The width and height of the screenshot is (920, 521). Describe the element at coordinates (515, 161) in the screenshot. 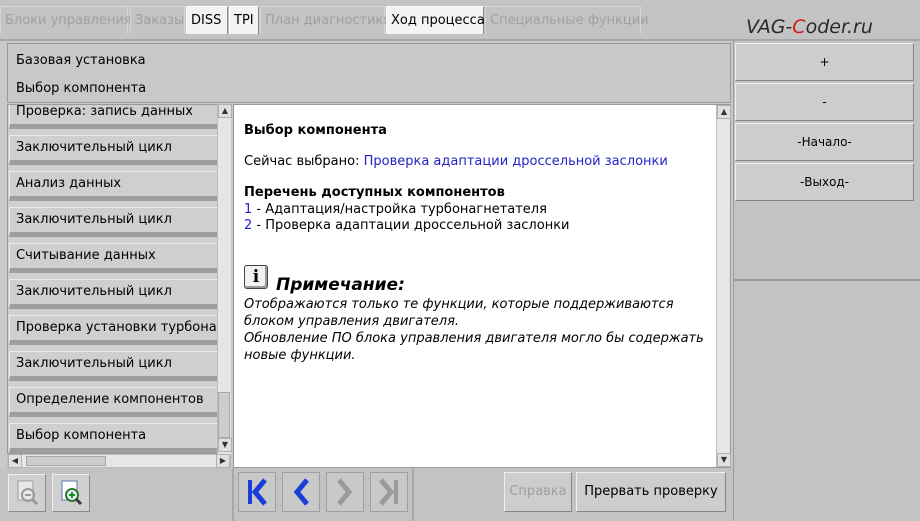

I see `current-selection-value: Проверка адаптации дроссельной заслонки` at that location.